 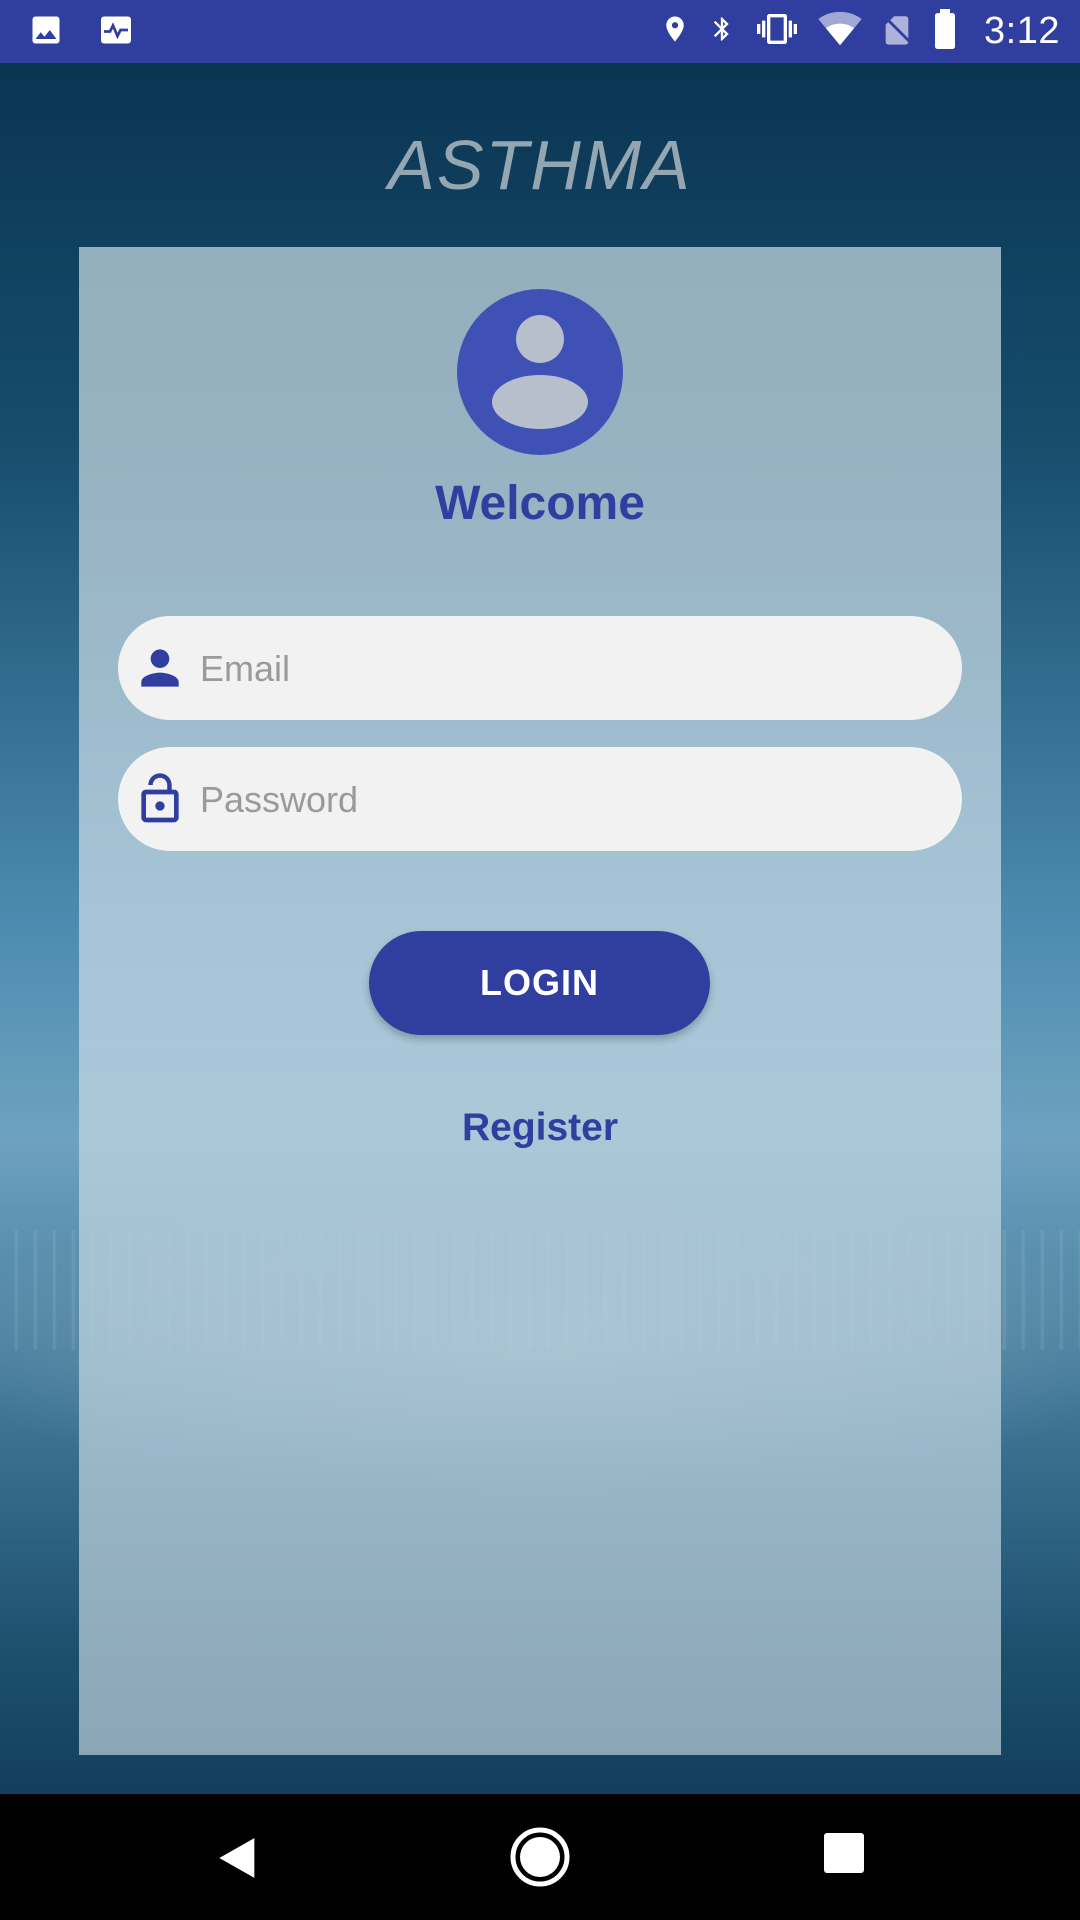 What do you see at coordinates (540, 1128) in the screenshot?
I see `register-link: Register` at bounding box center [540, 1128].